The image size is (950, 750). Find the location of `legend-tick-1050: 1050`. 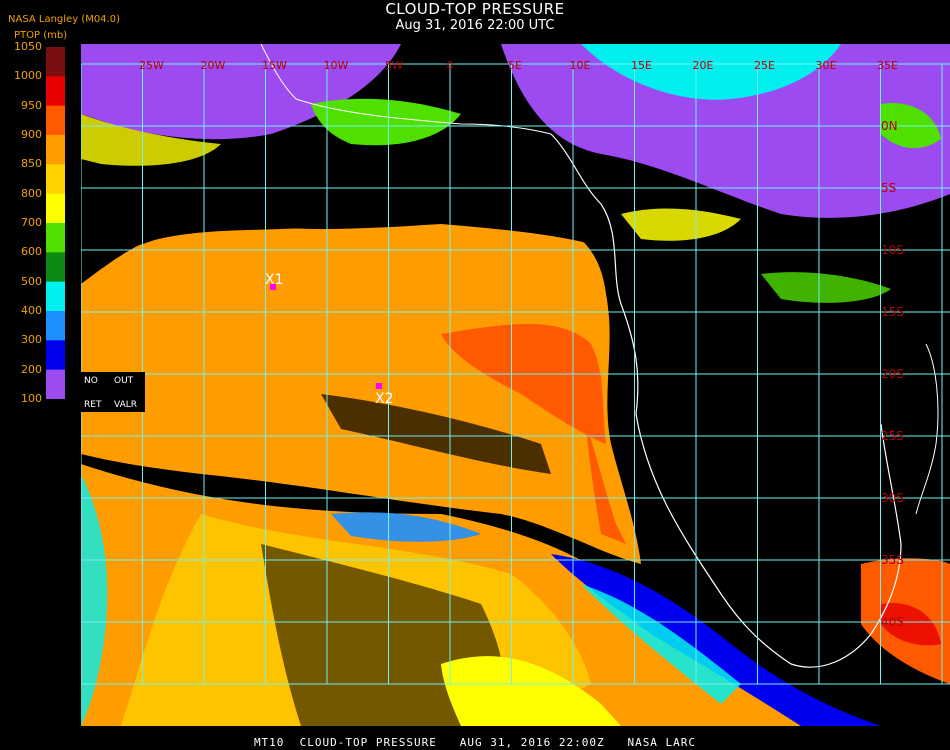

legend-tick-1050: 1050 is located at coordinates (28, 46).